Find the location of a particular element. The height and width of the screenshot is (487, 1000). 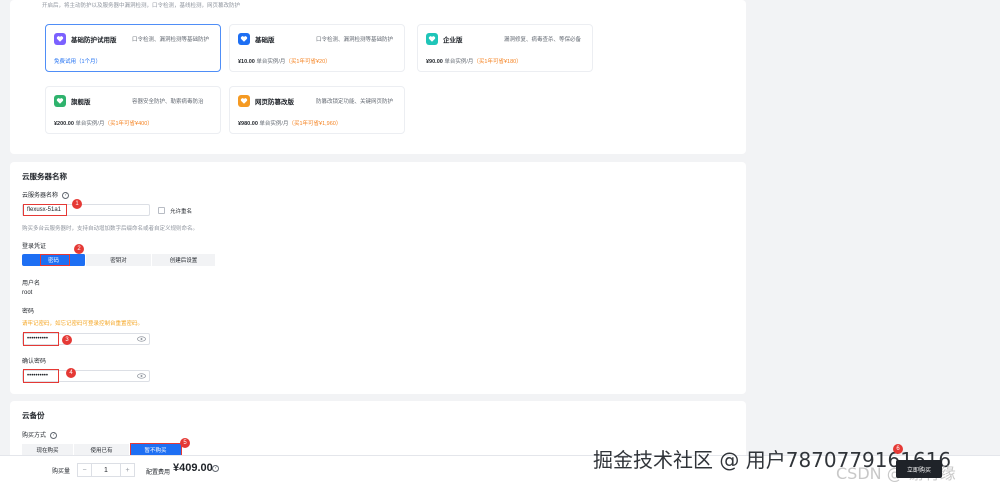

edition-desc: 防篡改锁定功能、关键网页防护 is located at coordinates (355, 102).